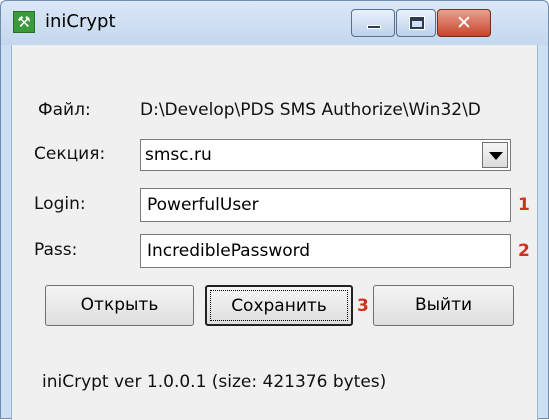 Image resolution: width=549 pixels, height=420 pixels. Describe the element at coordinates (70, 154) in the screenshot. I see `section-label: Секция:` at that location.